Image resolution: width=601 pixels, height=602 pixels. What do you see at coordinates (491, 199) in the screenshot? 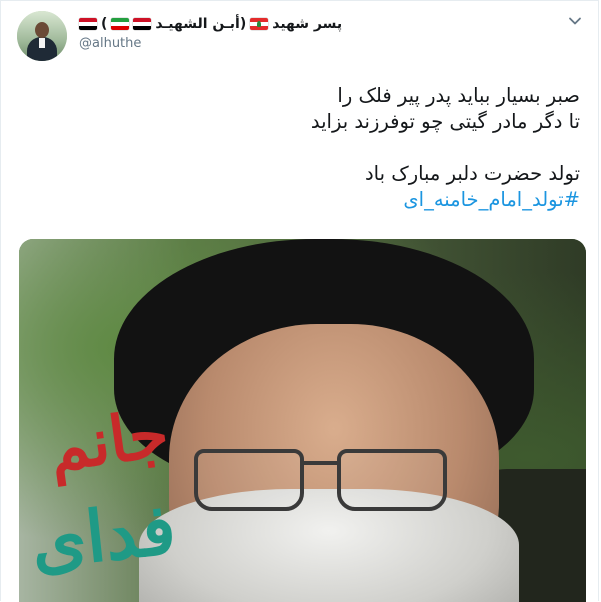
I see `hashtag-link: #تولد_امام_خامنه_ای` at bounding box center [491, 199].